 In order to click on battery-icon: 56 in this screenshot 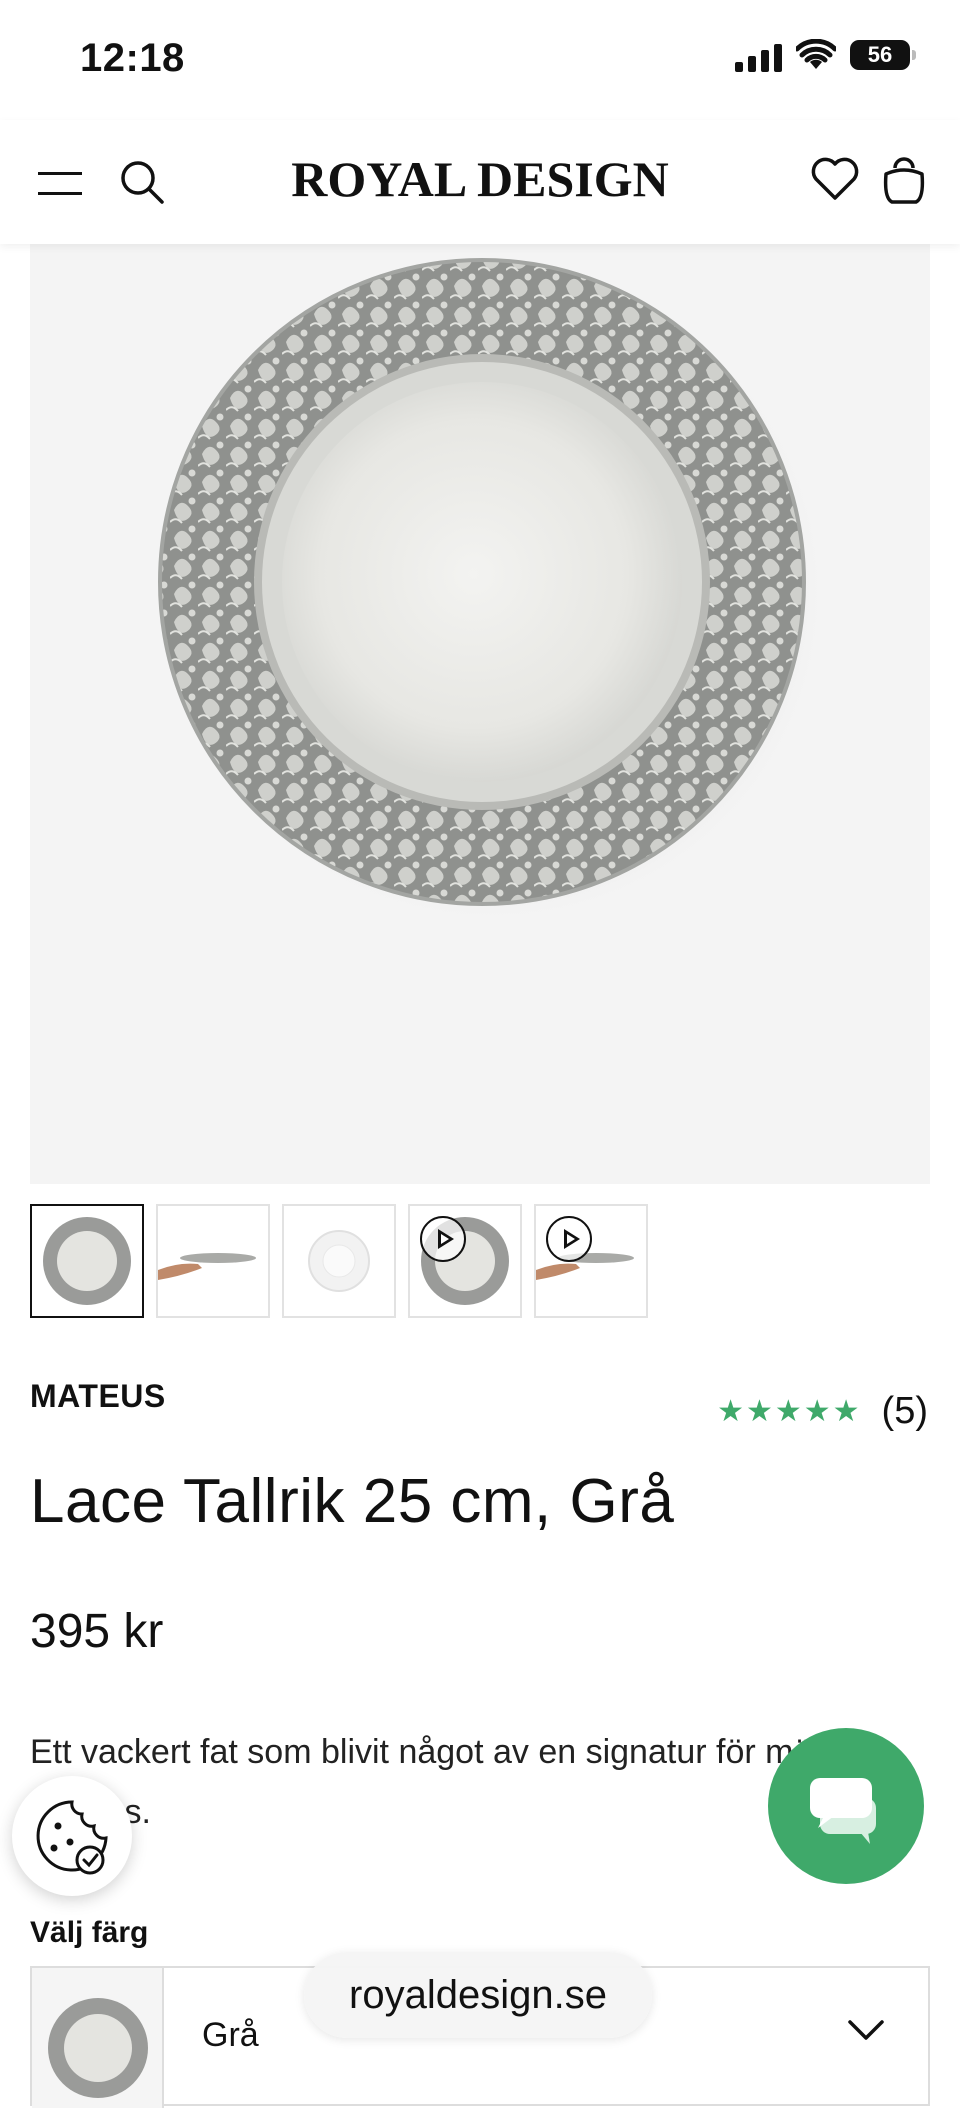, I will do `click(883, 55)`.